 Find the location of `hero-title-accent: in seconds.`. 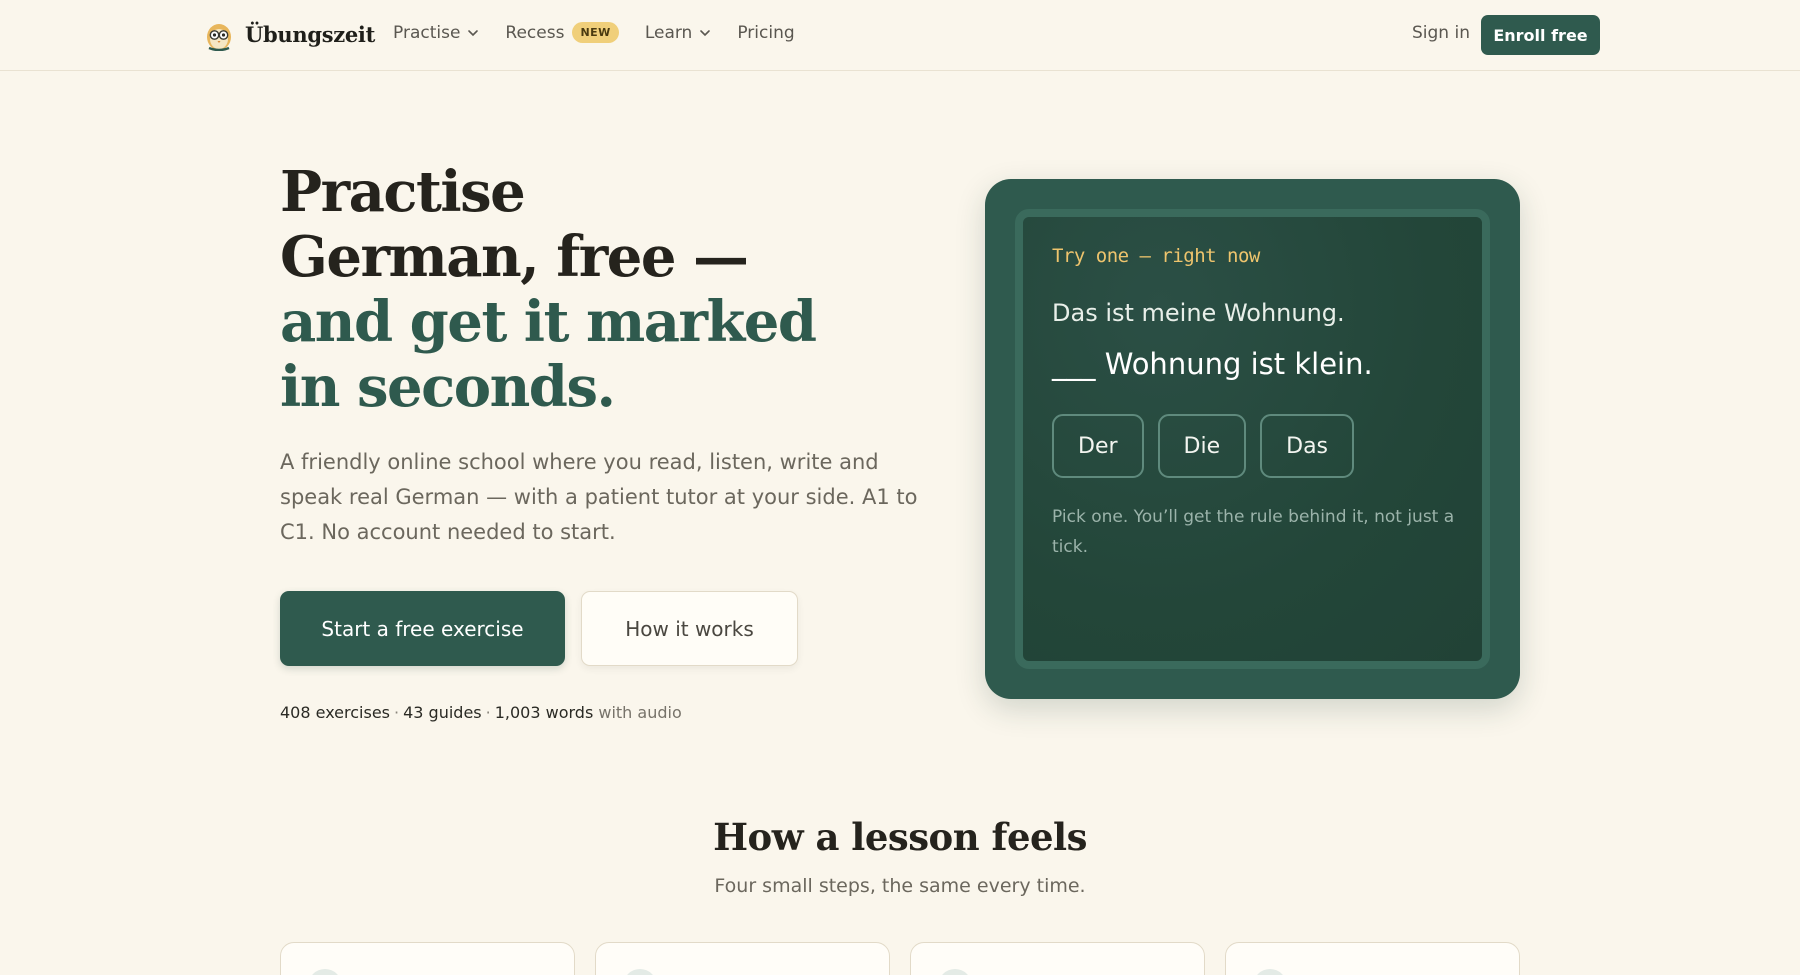

hero-title-accent: in seconds. is located at coordinates (448, 387).